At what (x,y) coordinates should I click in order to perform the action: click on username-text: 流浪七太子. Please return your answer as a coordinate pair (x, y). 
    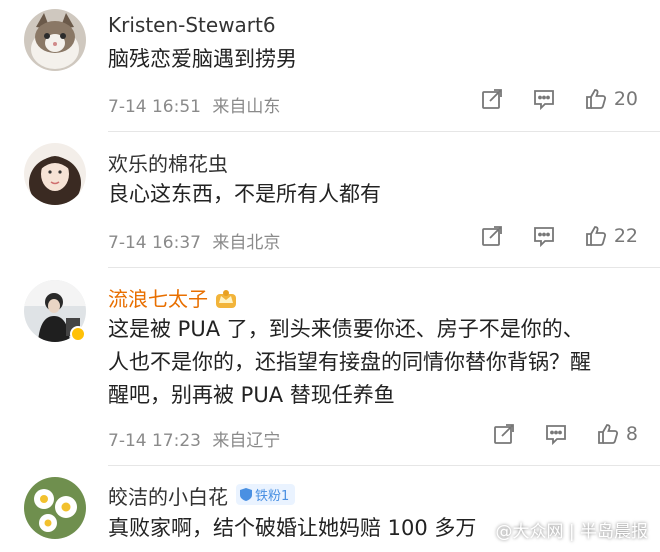
    Looking at the image, I should click on (158, 299).